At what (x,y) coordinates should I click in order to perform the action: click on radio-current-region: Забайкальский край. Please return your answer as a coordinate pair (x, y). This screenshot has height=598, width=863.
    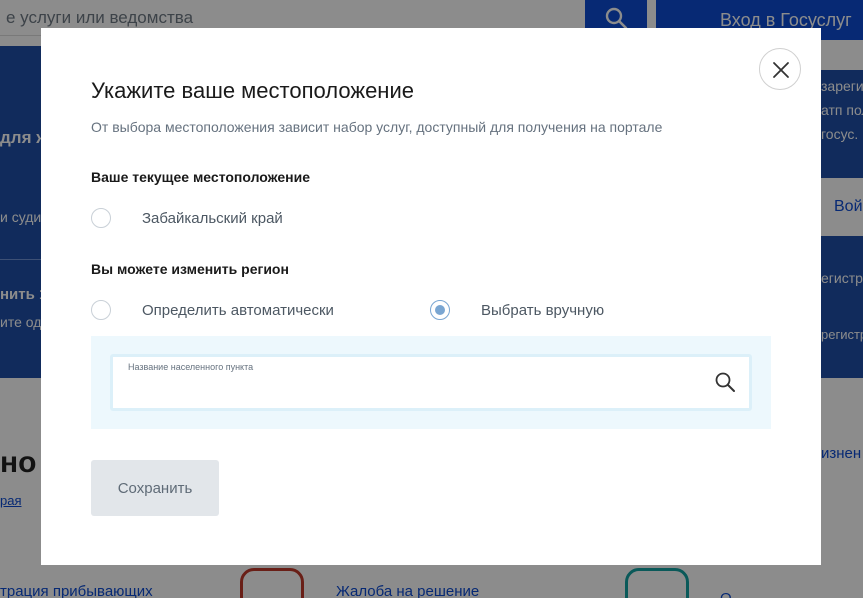
    Looking at the image, I should click on (187, 218).